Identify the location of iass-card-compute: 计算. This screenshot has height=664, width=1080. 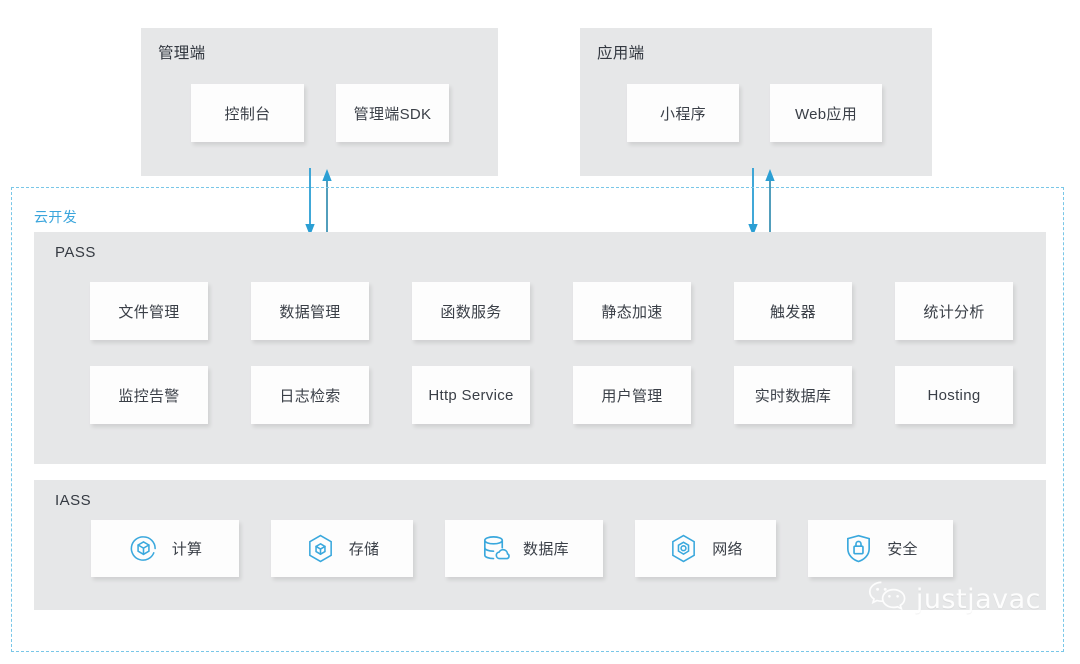
(165, 548).